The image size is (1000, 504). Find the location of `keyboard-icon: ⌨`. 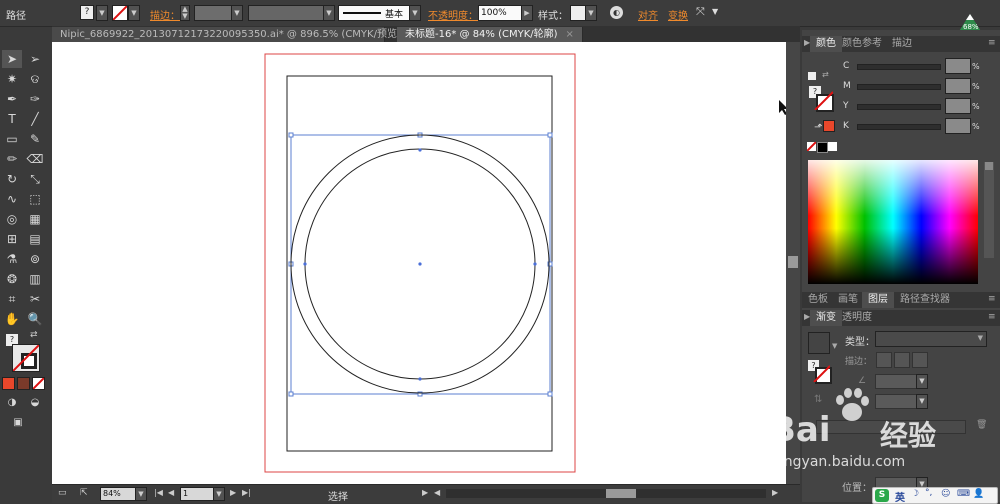

keyboard-icon: ⌨ is located at coordinates (963, 494).